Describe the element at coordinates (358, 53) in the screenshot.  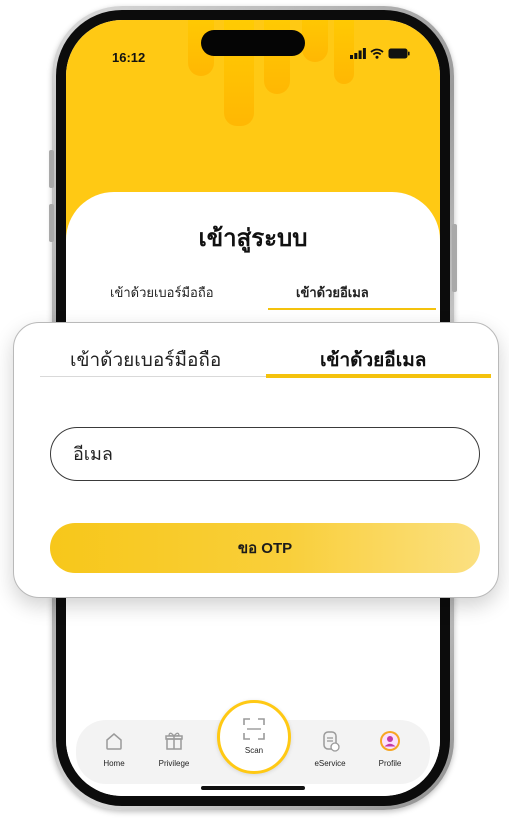
I see `cellular-signal-icon` at that location.